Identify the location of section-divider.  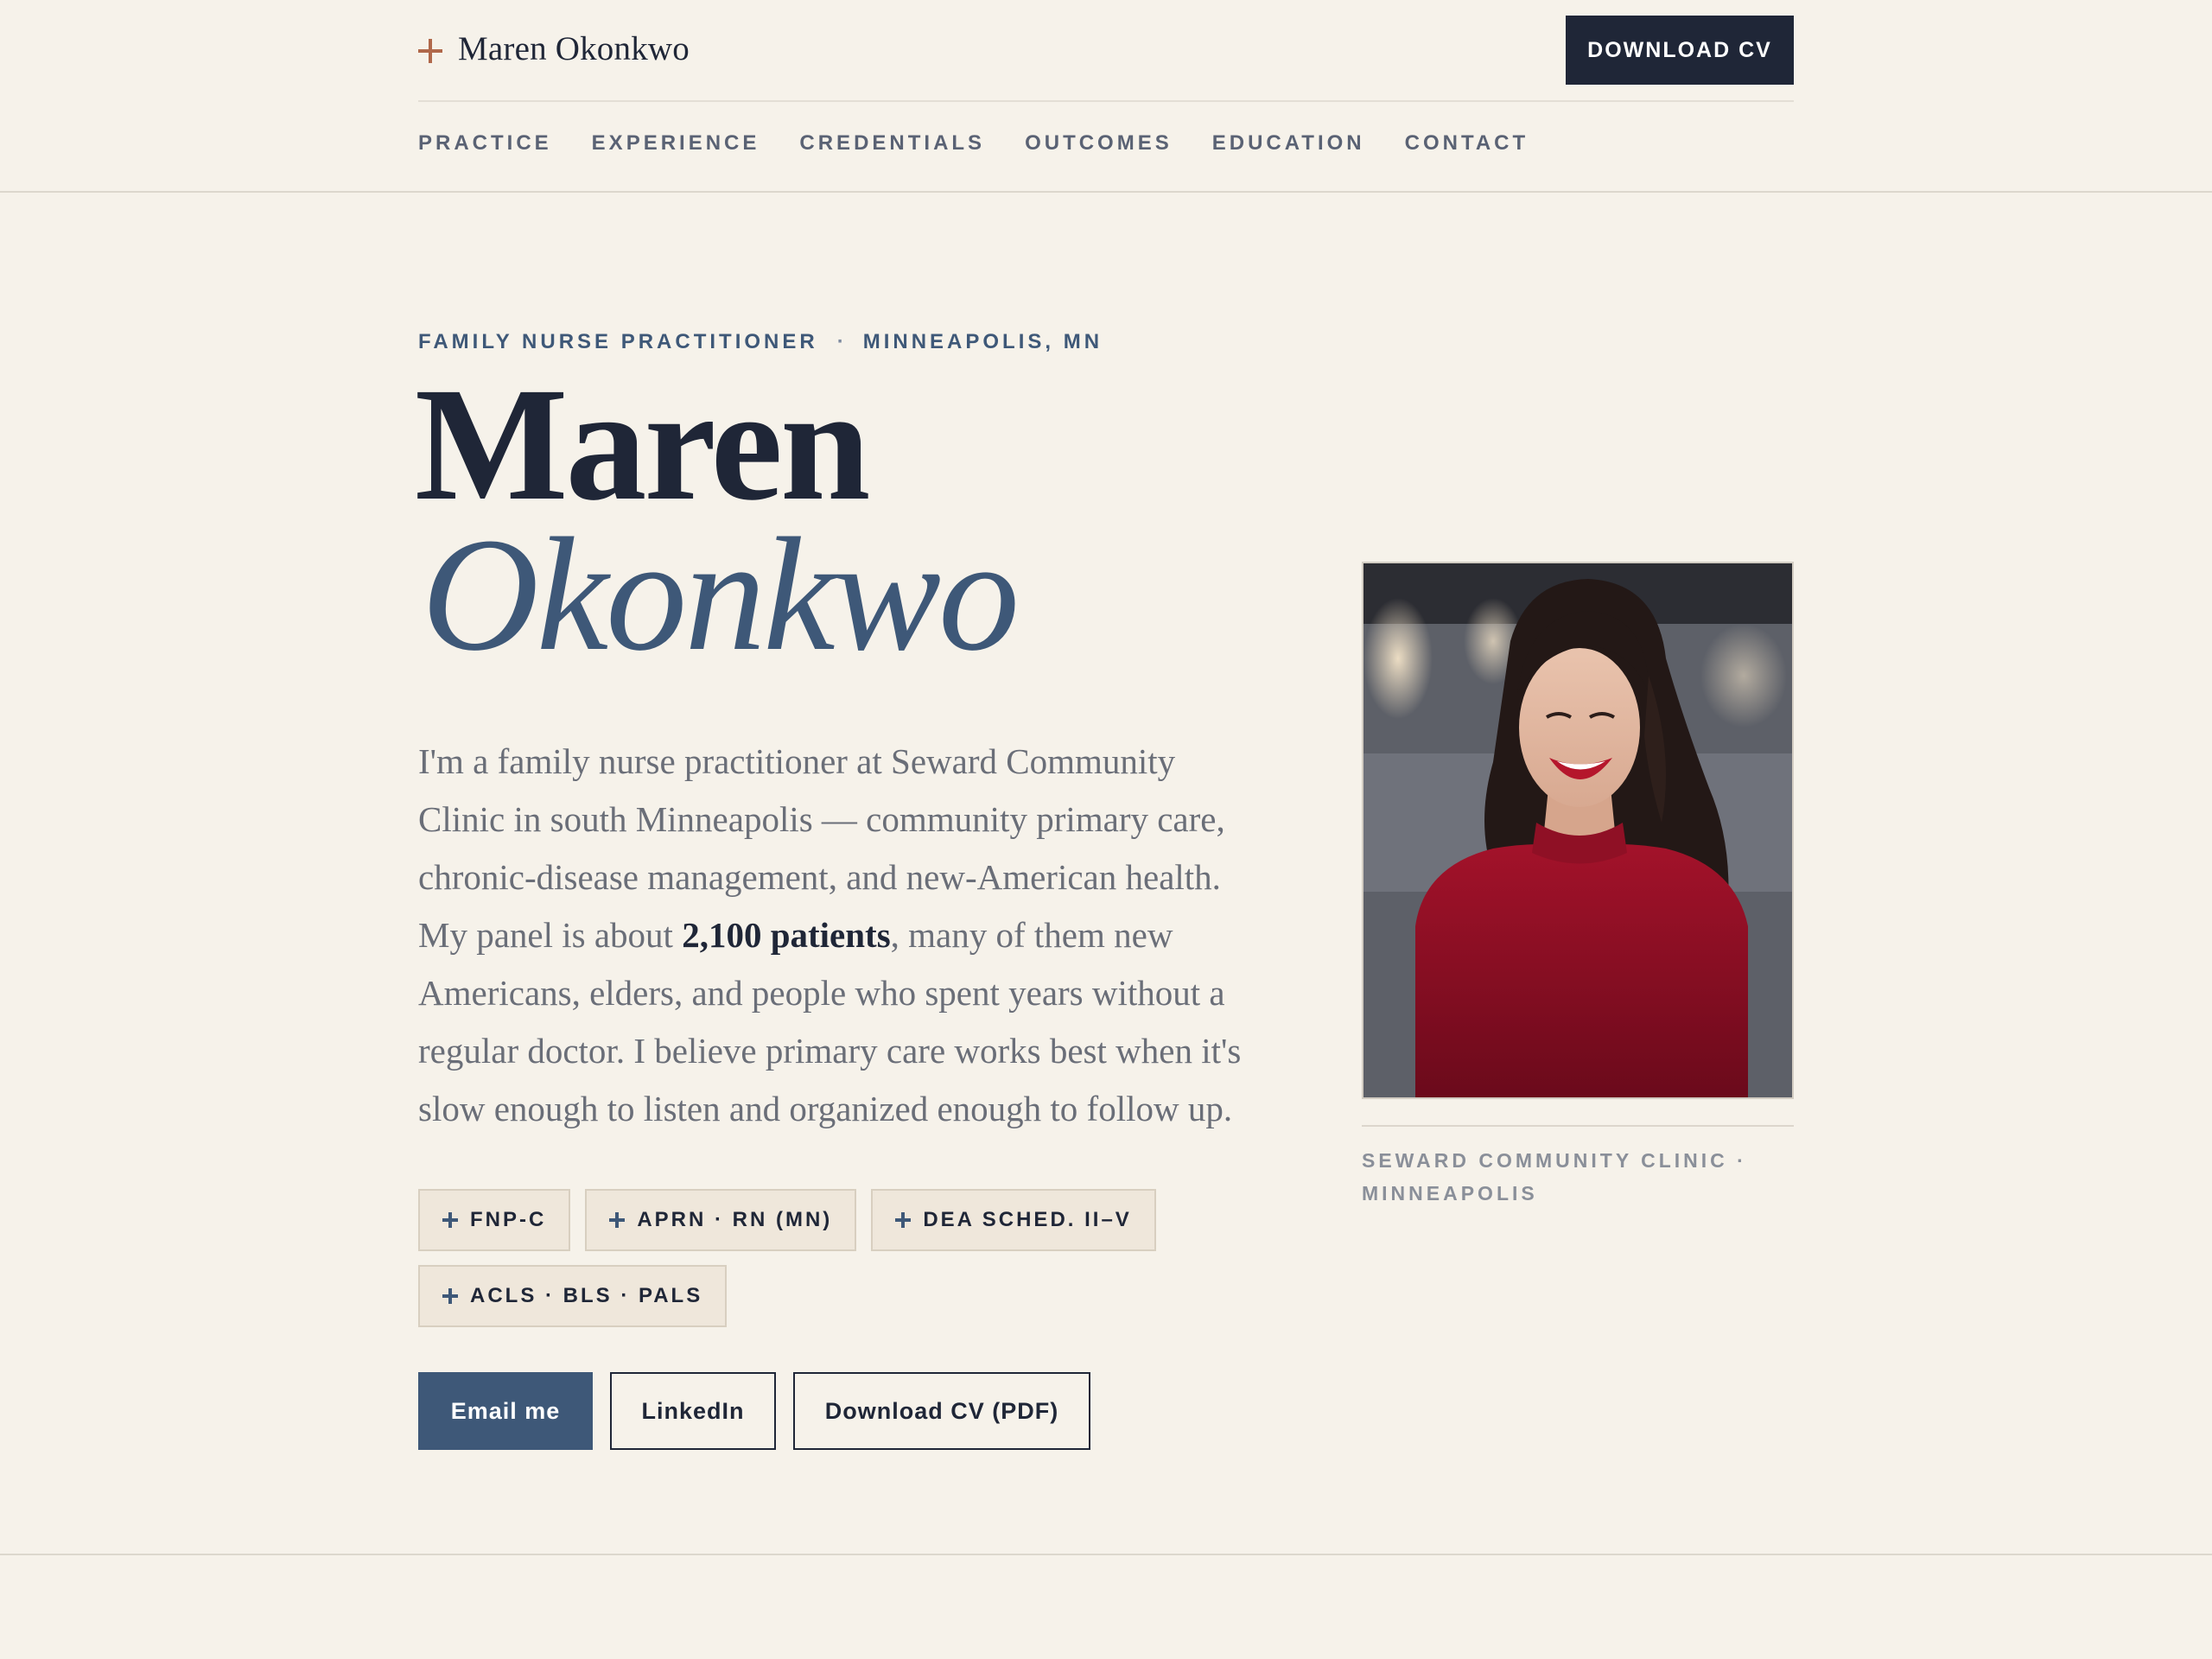
(1106, 1554).